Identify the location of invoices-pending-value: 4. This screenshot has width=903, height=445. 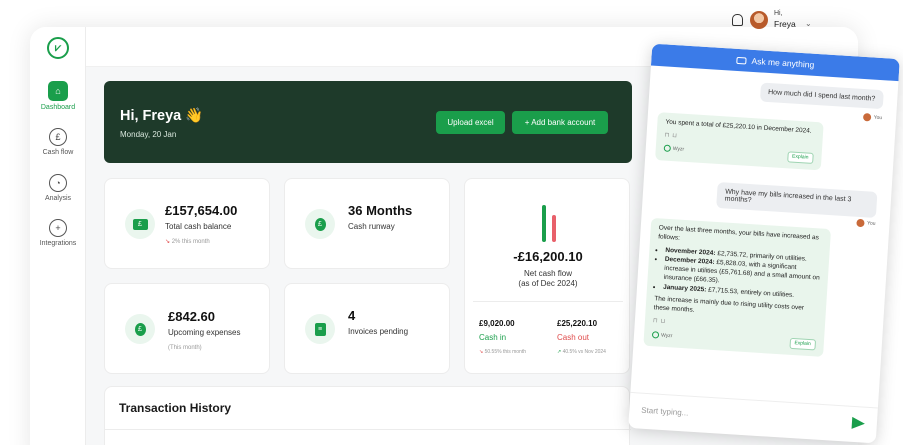
(352, 315).